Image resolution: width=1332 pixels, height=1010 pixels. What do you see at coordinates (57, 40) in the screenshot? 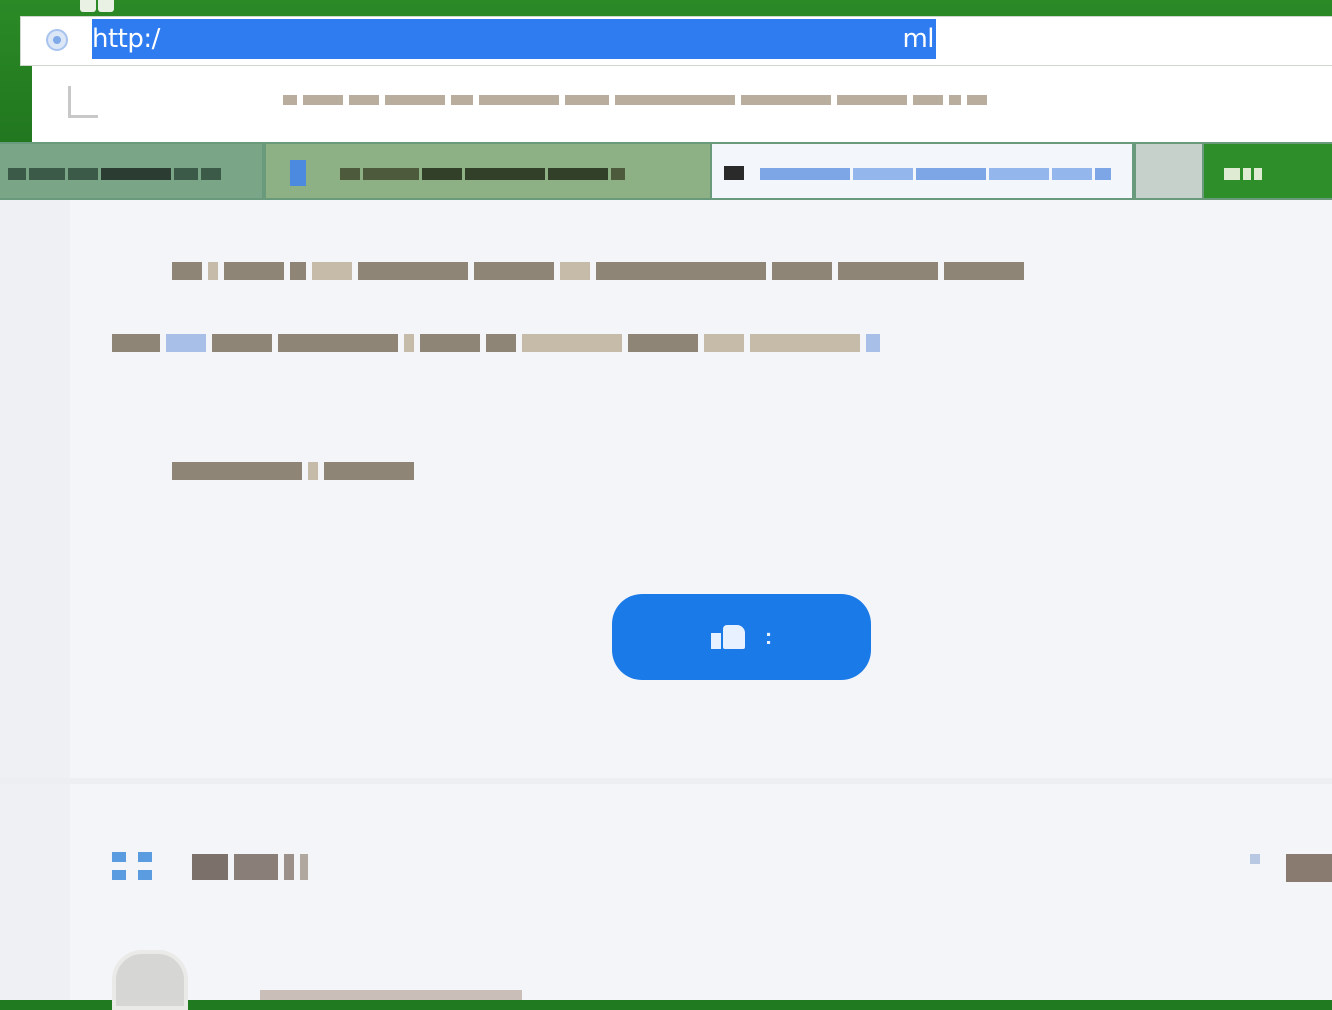
I see `site-info-icon` at bounding box center [57, 40].